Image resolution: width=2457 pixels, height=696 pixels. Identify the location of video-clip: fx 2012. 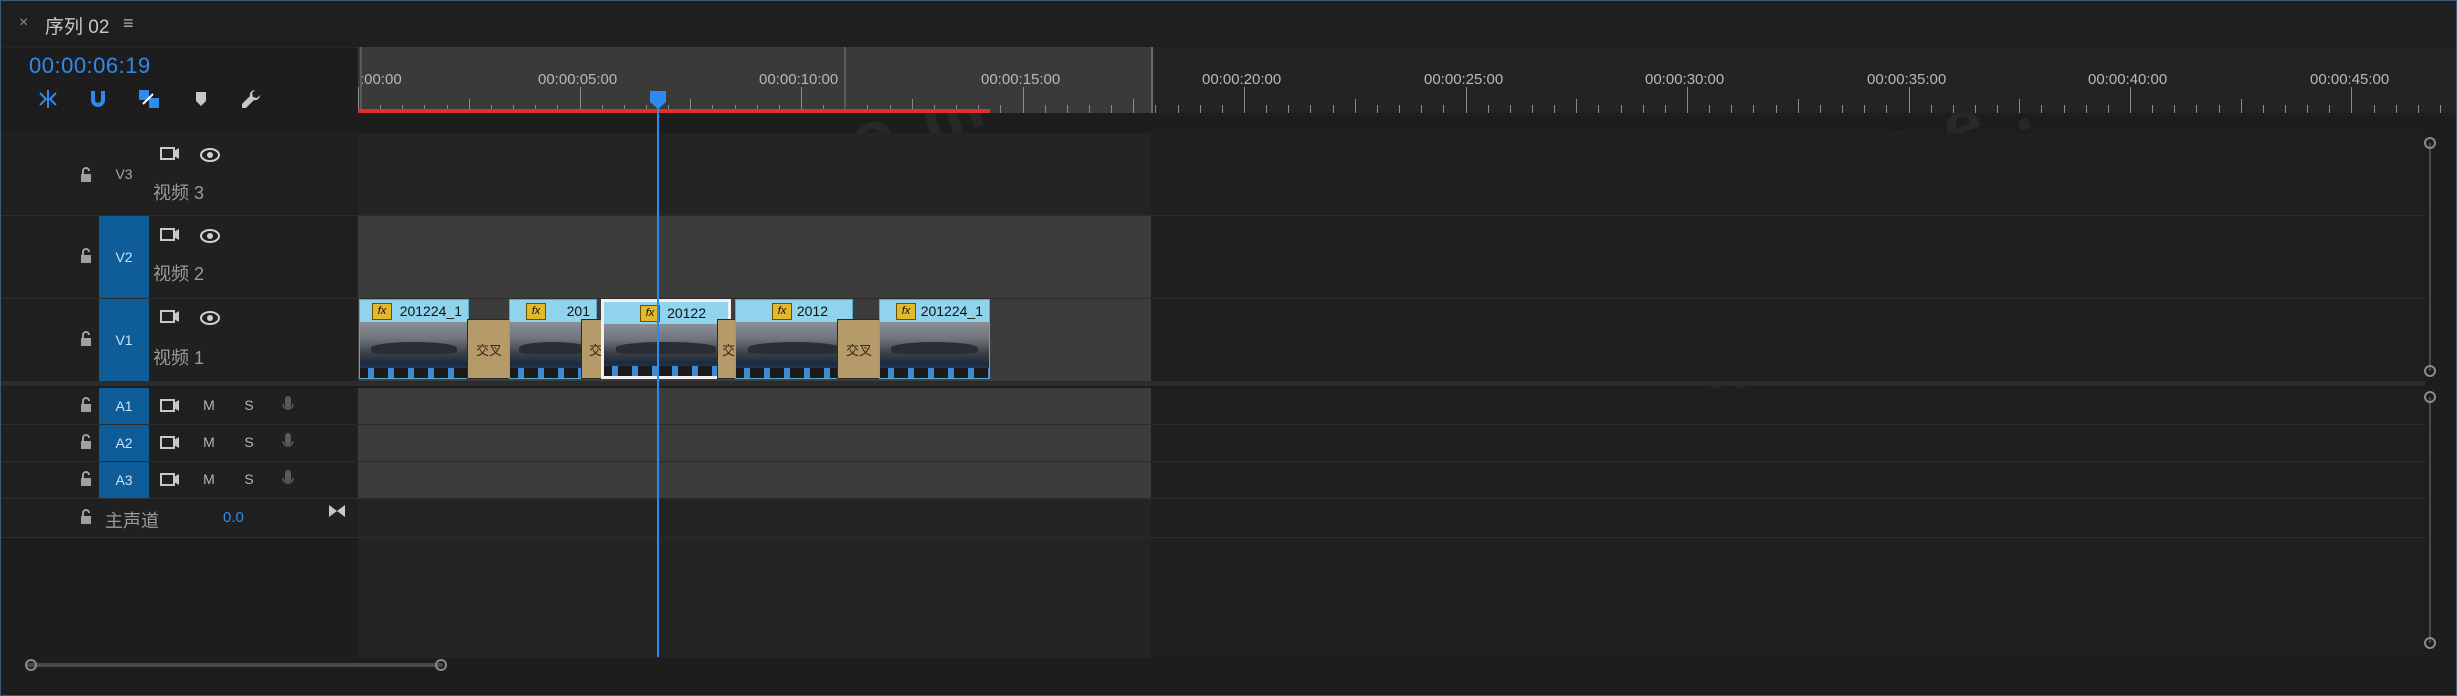
(794, 339).